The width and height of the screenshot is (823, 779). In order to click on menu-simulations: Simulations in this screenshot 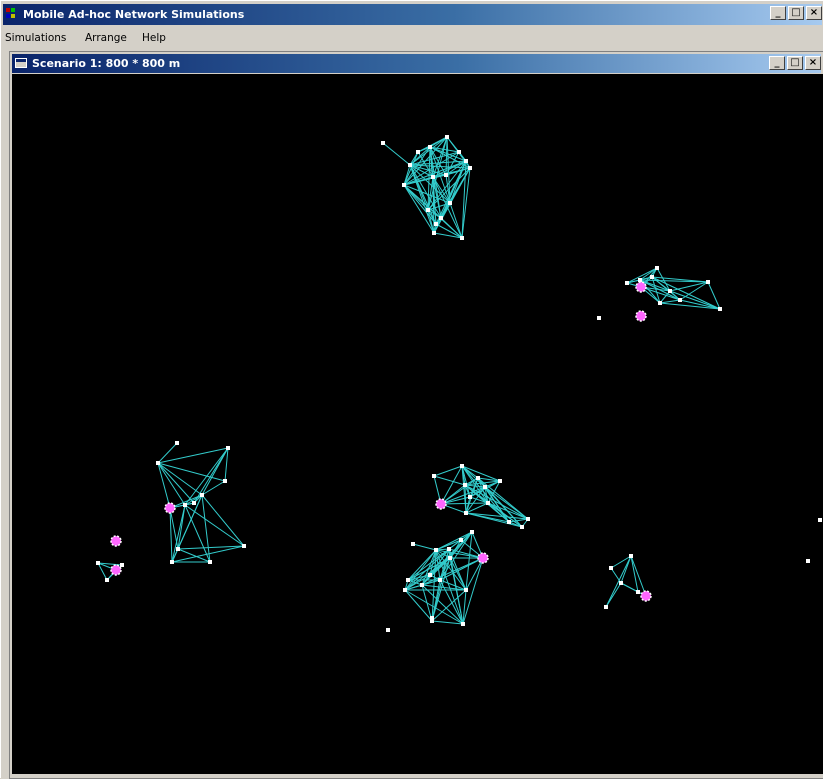, I will do `click(35, 38)`.